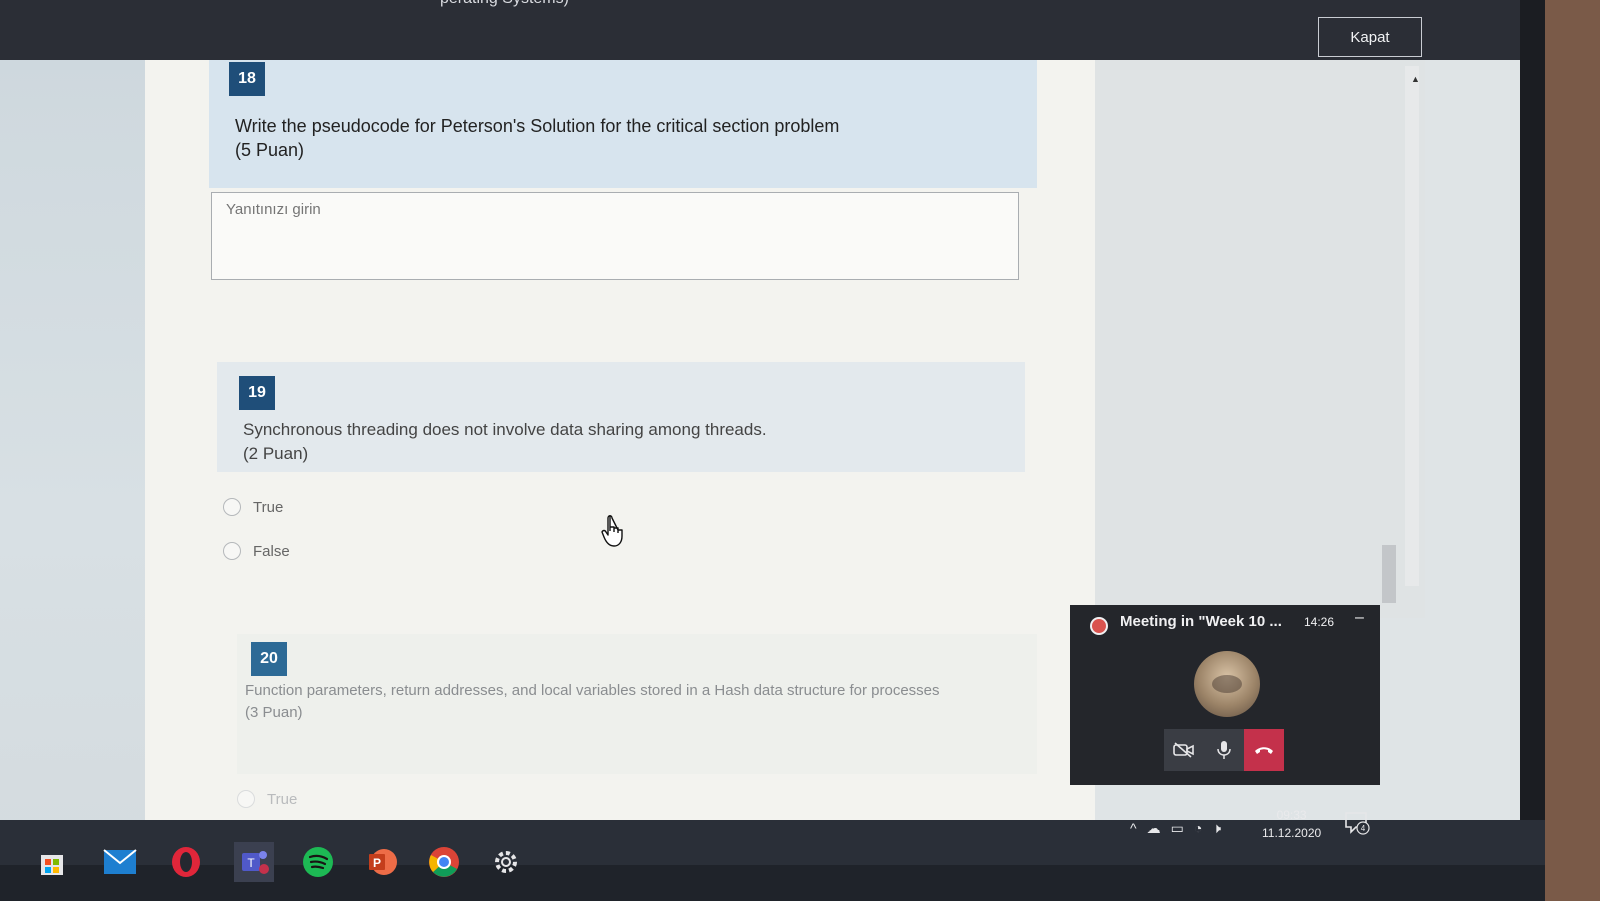  I want to click on notification-icon: 4, so click(1357, 823).